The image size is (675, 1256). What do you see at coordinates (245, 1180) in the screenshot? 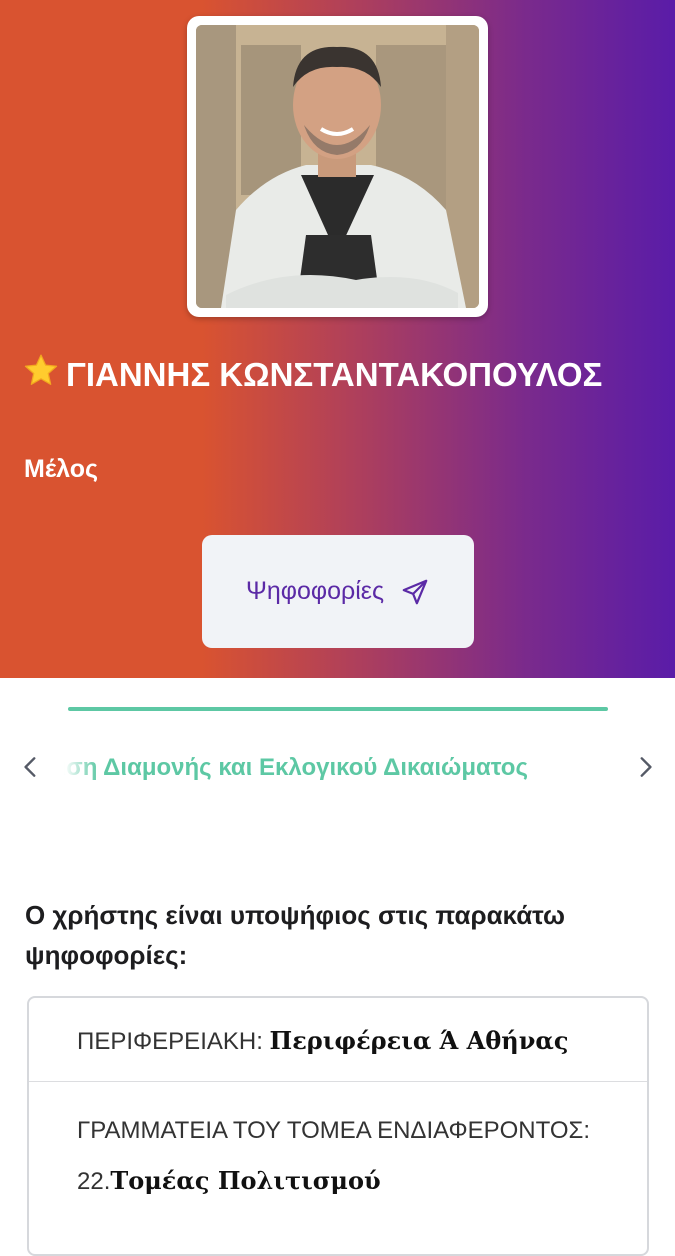
I see `list-item-value: Τομέας Πολιτισμού` at bounding box center [245, 1180].